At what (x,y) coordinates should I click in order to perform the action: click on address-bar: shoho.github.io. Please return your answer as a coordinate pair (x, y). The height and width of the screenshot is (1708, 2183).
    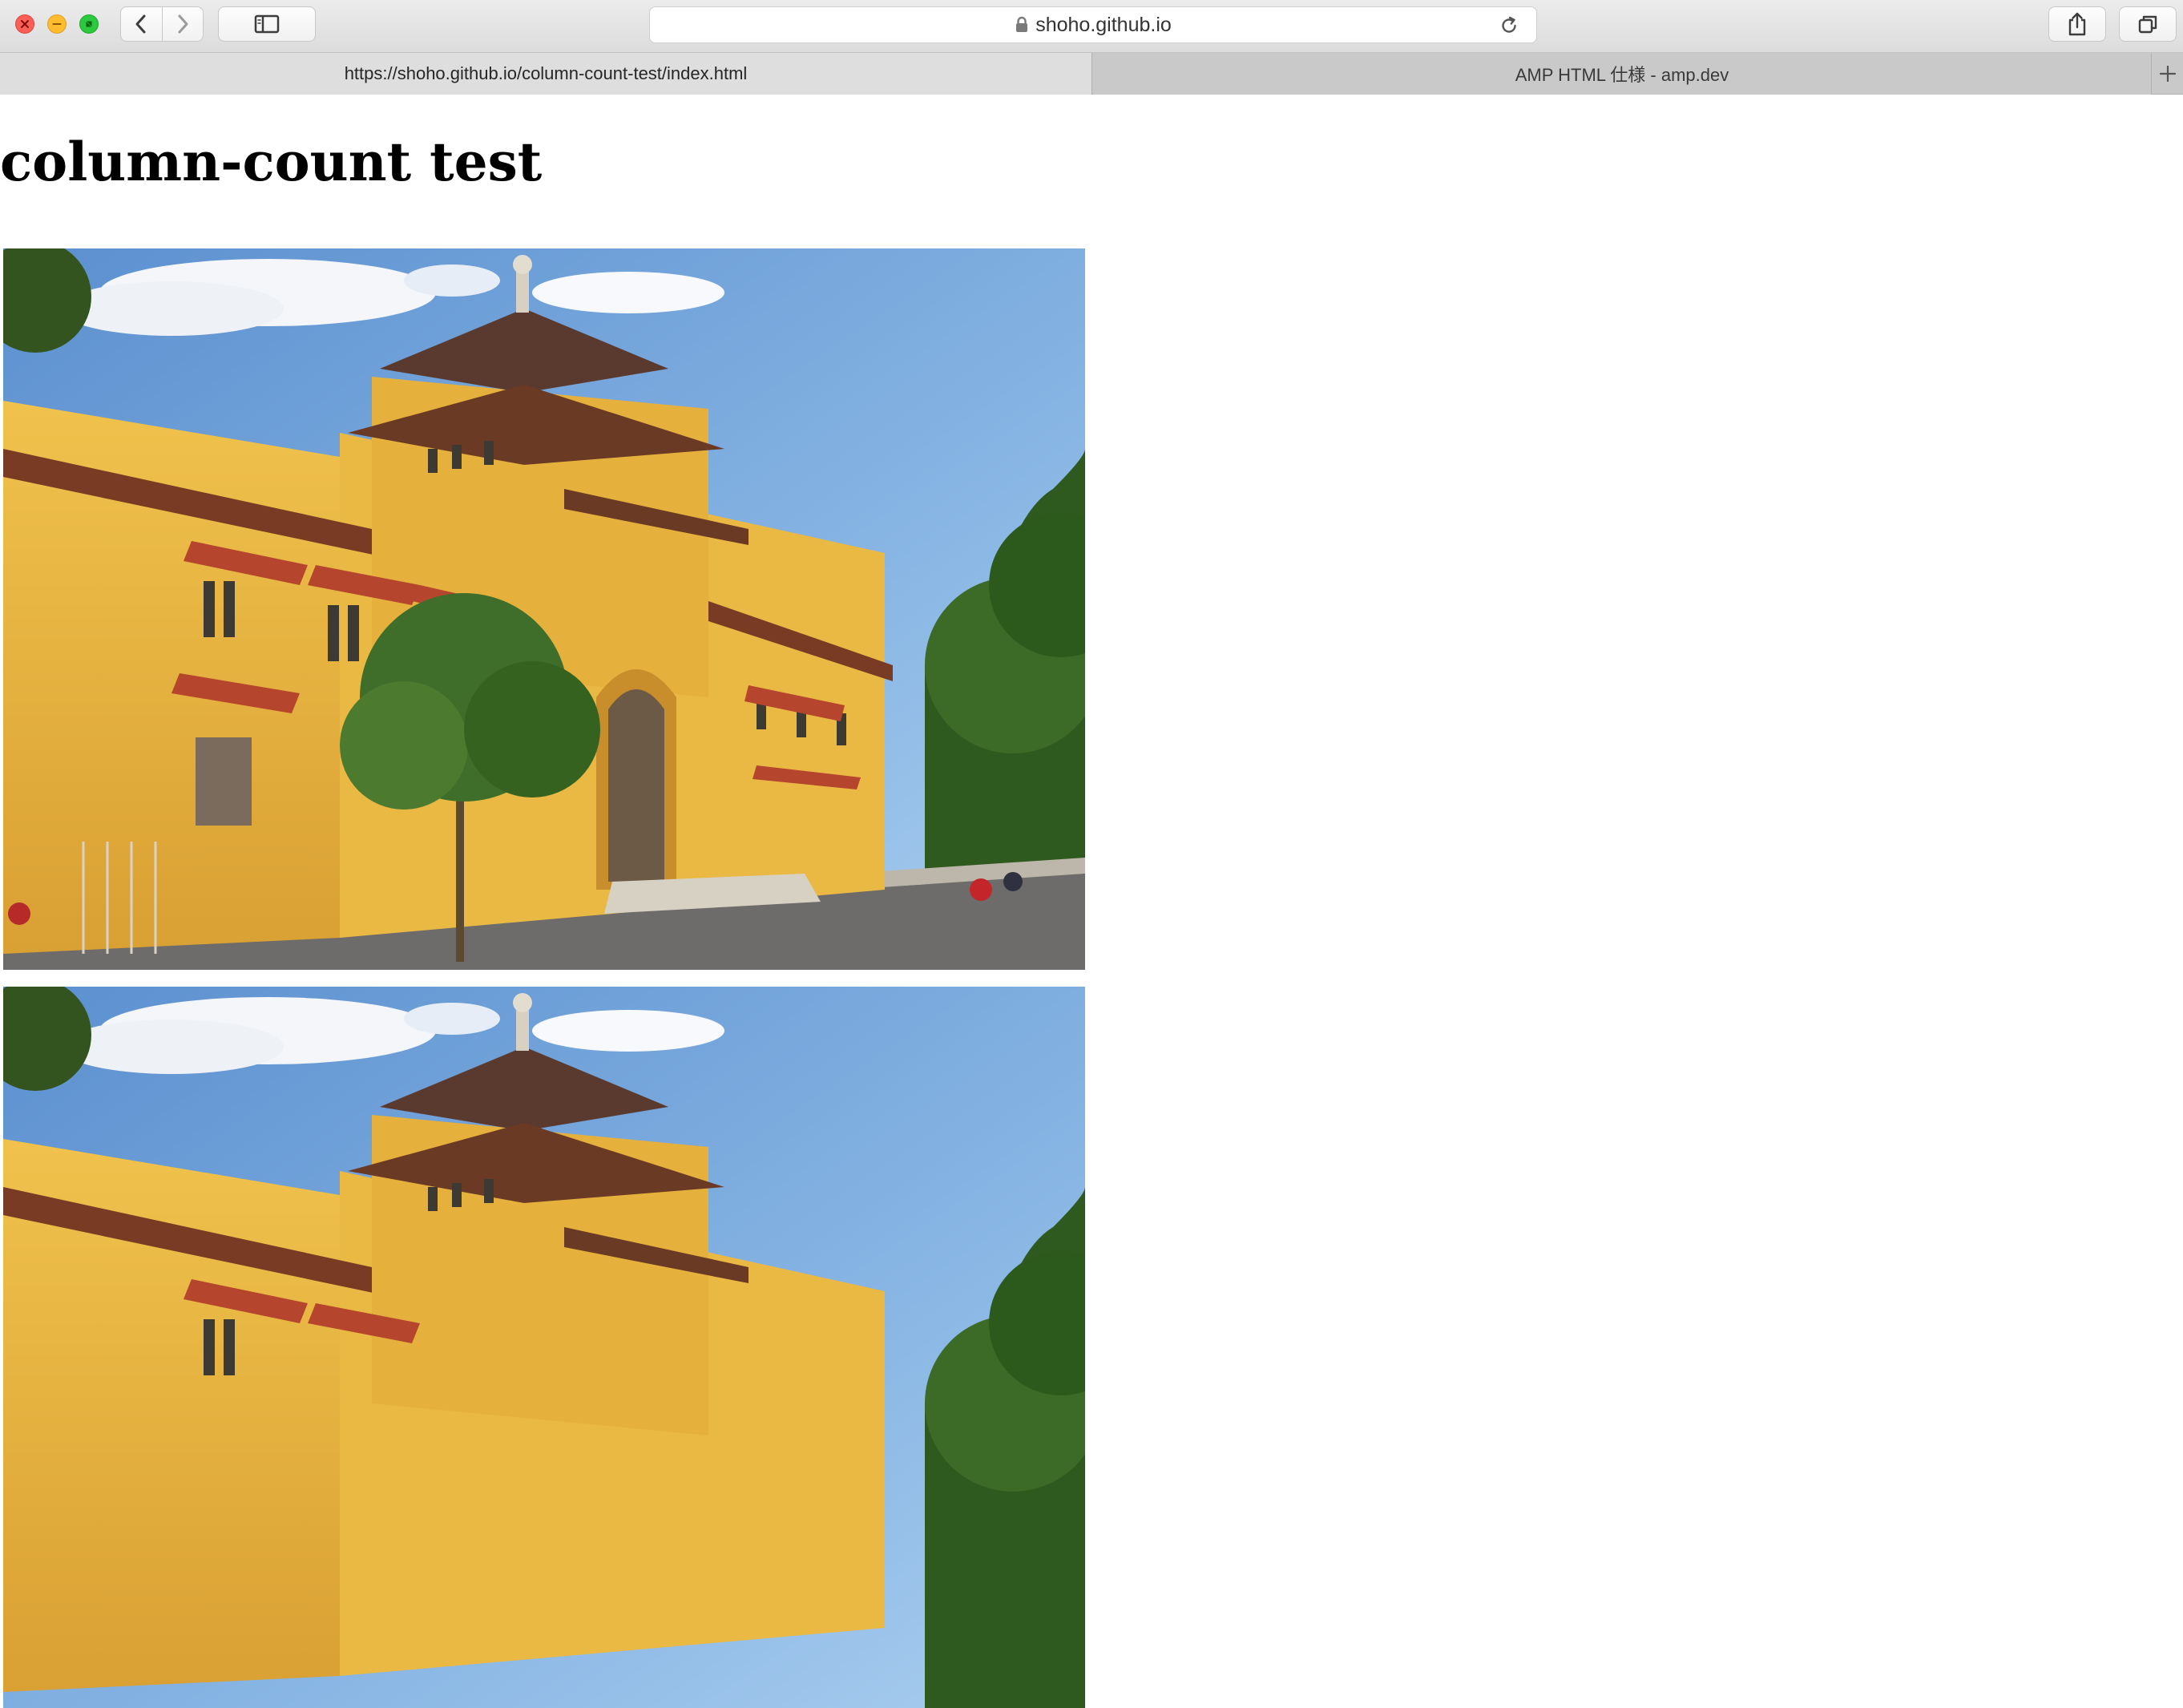
    Looking at the image, I should click on (1093, 24).